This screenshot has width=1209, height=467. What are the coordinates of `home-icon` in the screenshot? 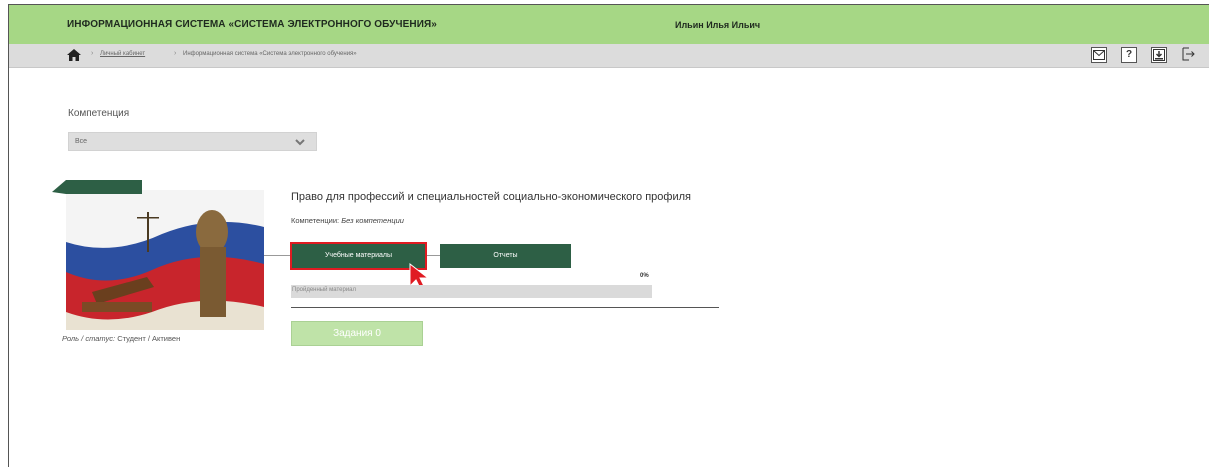 It's located at (74, 55).